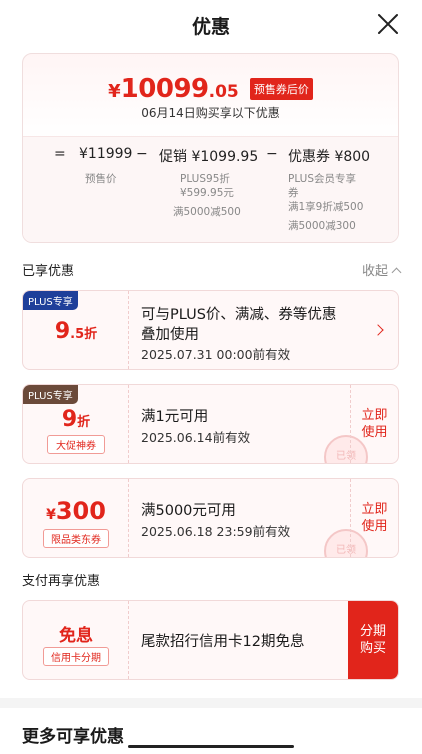  I want to click on coupon-value-area: PLUS专享 9.5折, so click(76, 330).